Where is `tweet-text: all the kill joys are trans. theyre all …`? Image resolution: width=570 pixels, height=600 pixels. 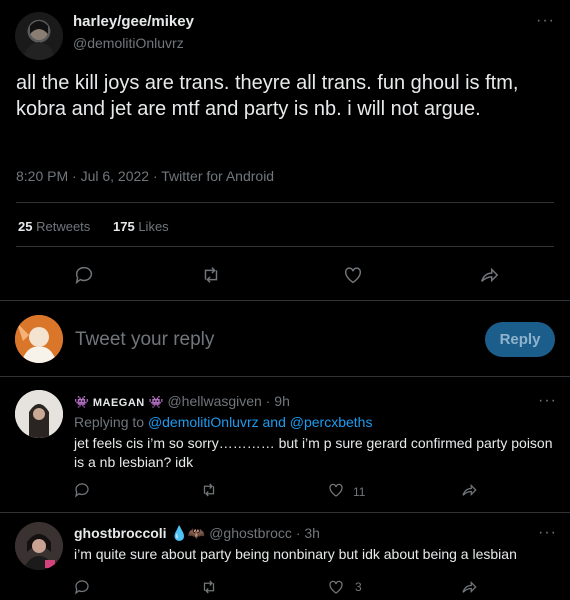 tweet-text: all the kill joys are trans. theyre all … is located at coordinates (267, 96).